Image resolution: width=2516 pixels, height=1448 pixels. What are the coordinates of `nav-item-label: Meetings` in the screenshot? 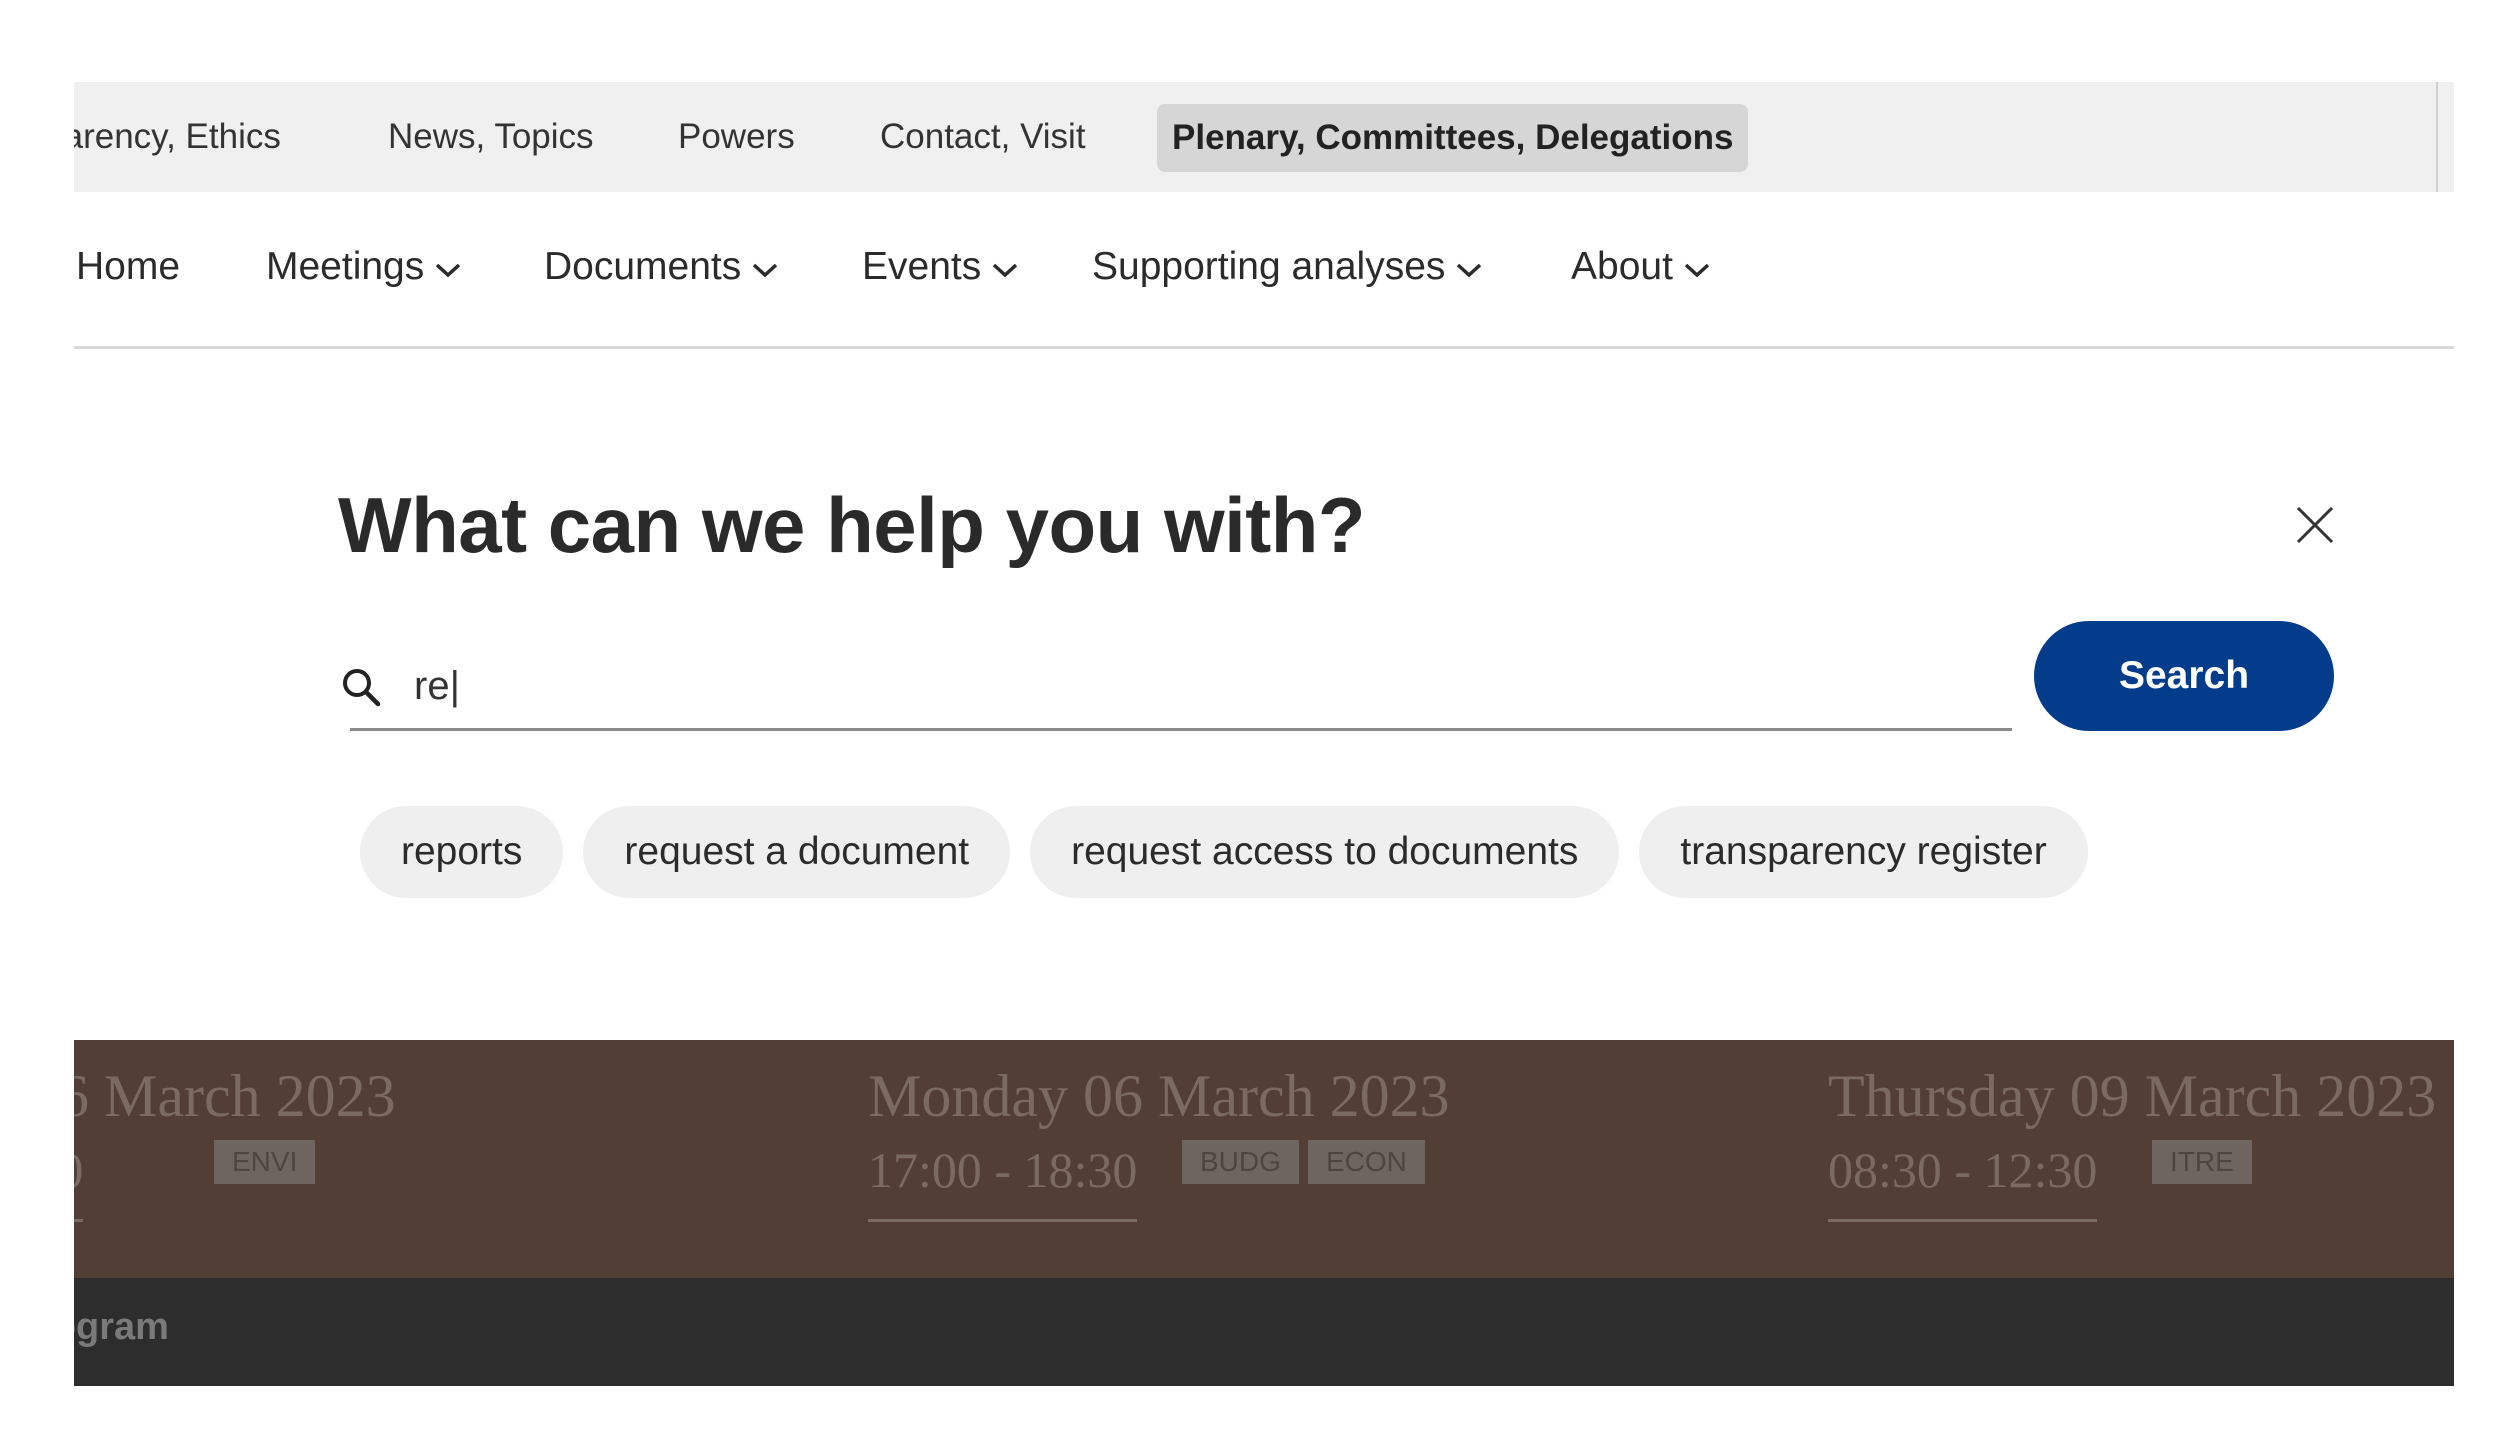 It's located at (345, 266).